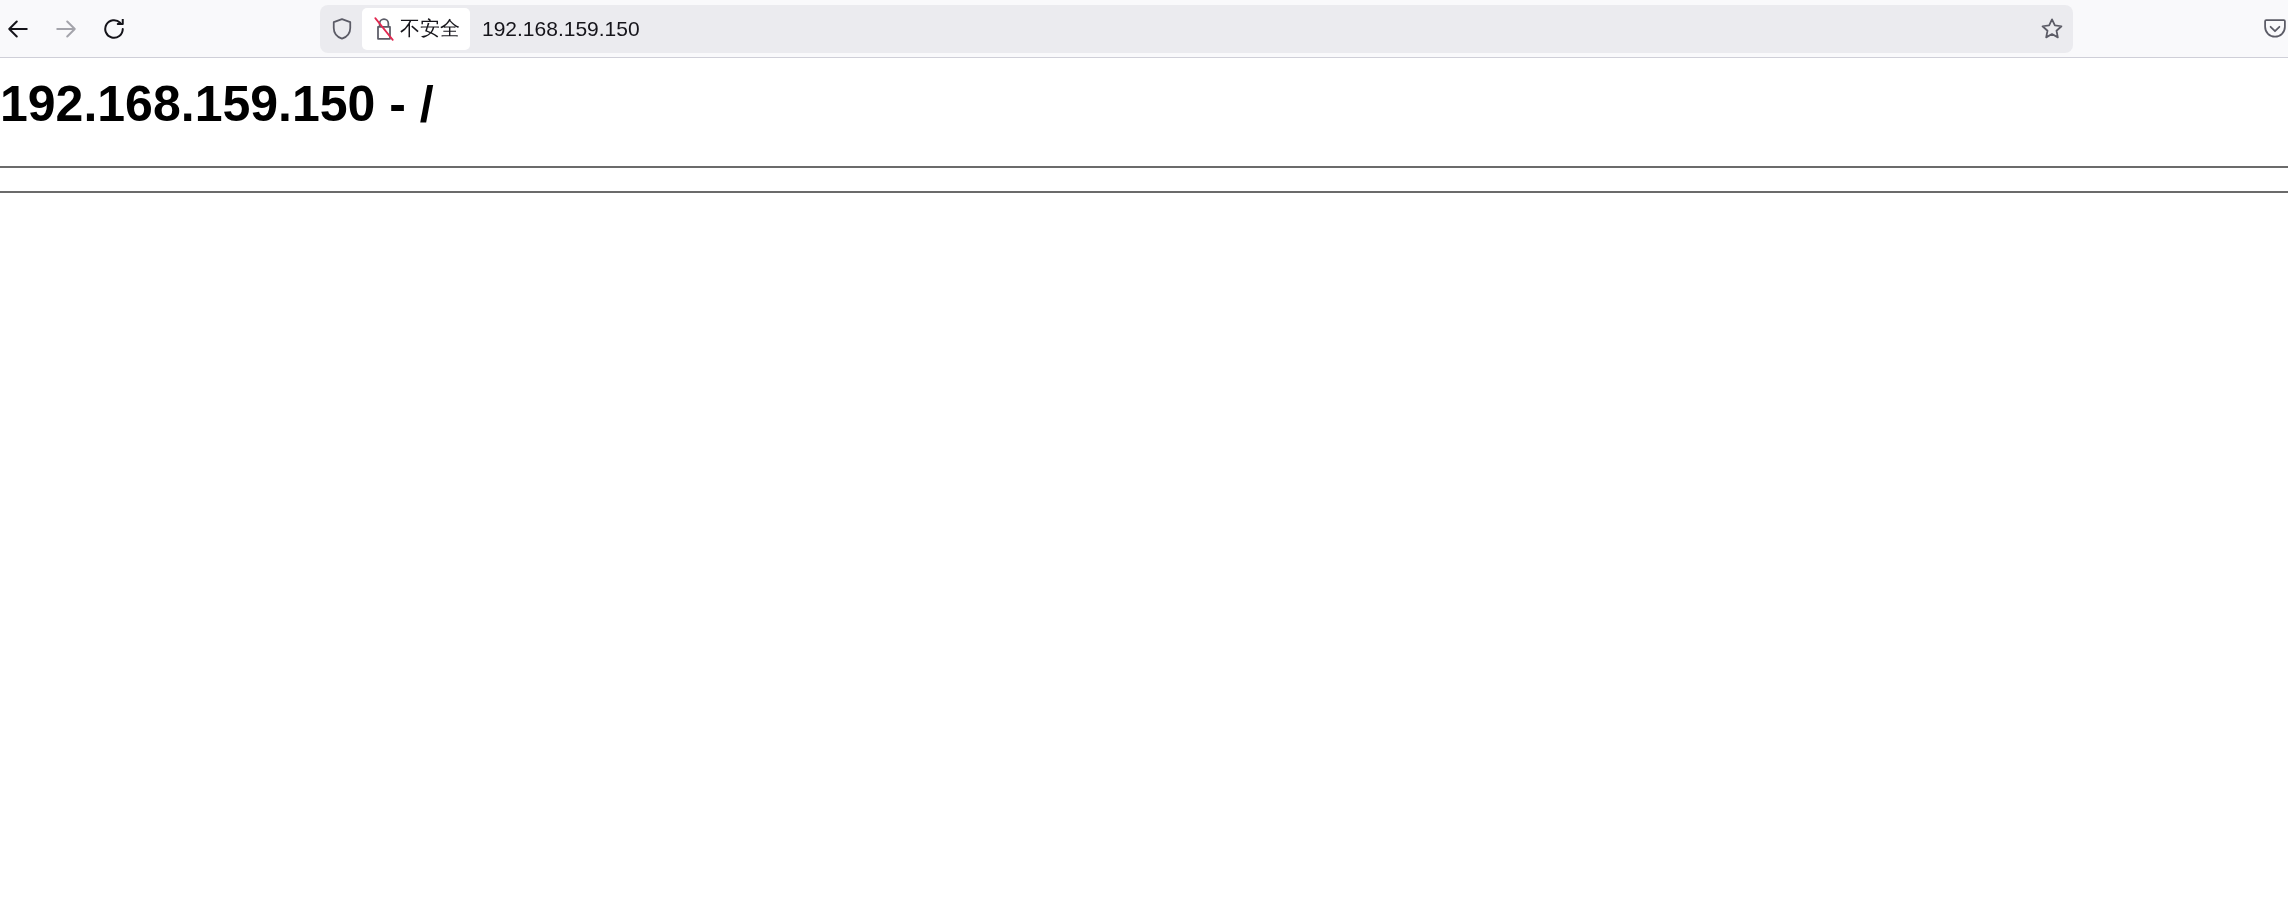 The width and height of the screenshot is (2288, 897). Describe the element at coordinates (18, 28) in the screenshot. I see `back-arrow-icon` at that location.